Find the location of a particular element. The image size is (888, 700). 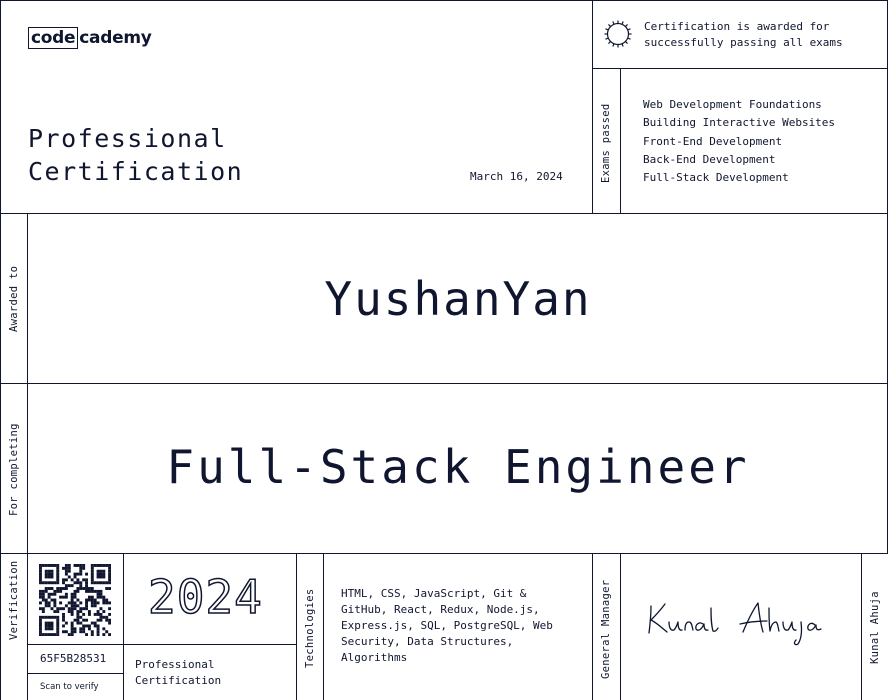

divider-header-bottom is located at coordinates (444, 213).